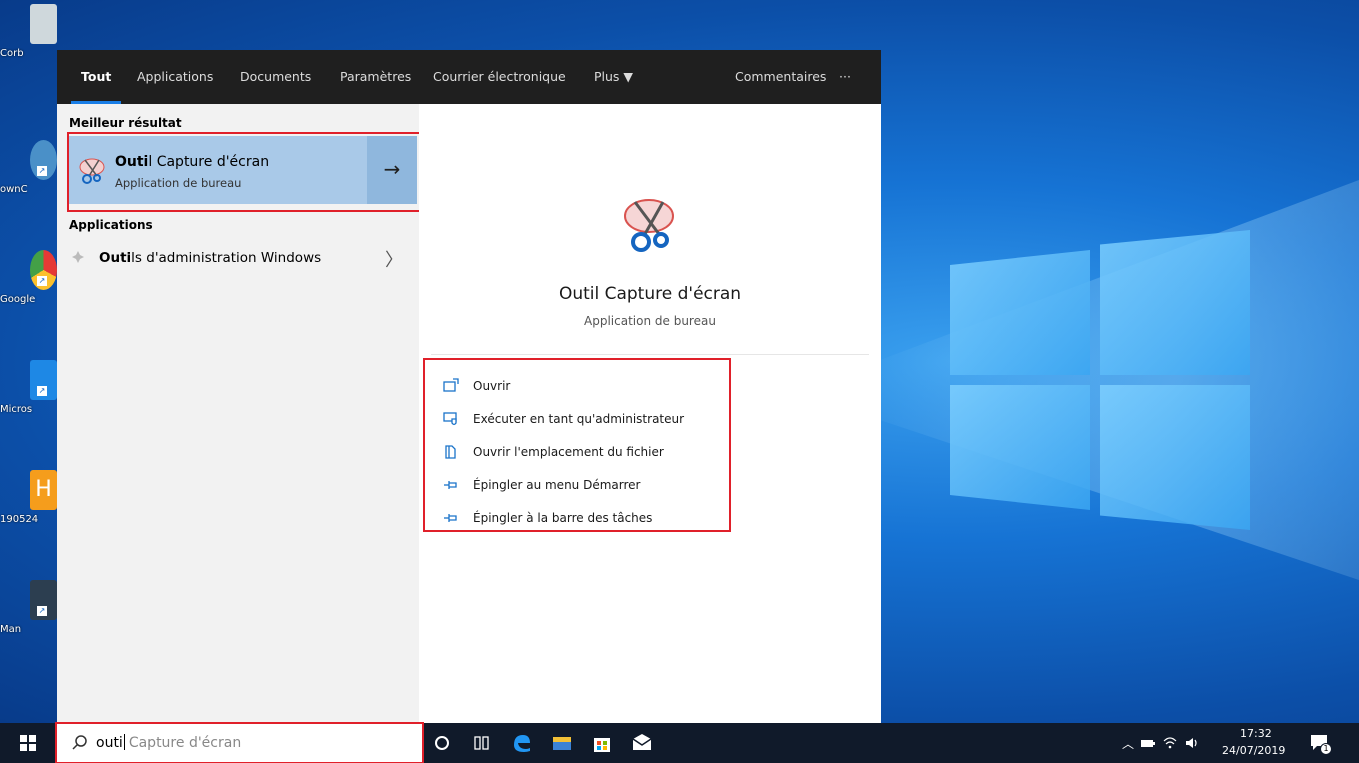 Image resolution: width=1359 pixels, height=763 pixels. Describe the element at coordinates (1170, 743) in the screenshot. I see `wifi-icon` at that location.